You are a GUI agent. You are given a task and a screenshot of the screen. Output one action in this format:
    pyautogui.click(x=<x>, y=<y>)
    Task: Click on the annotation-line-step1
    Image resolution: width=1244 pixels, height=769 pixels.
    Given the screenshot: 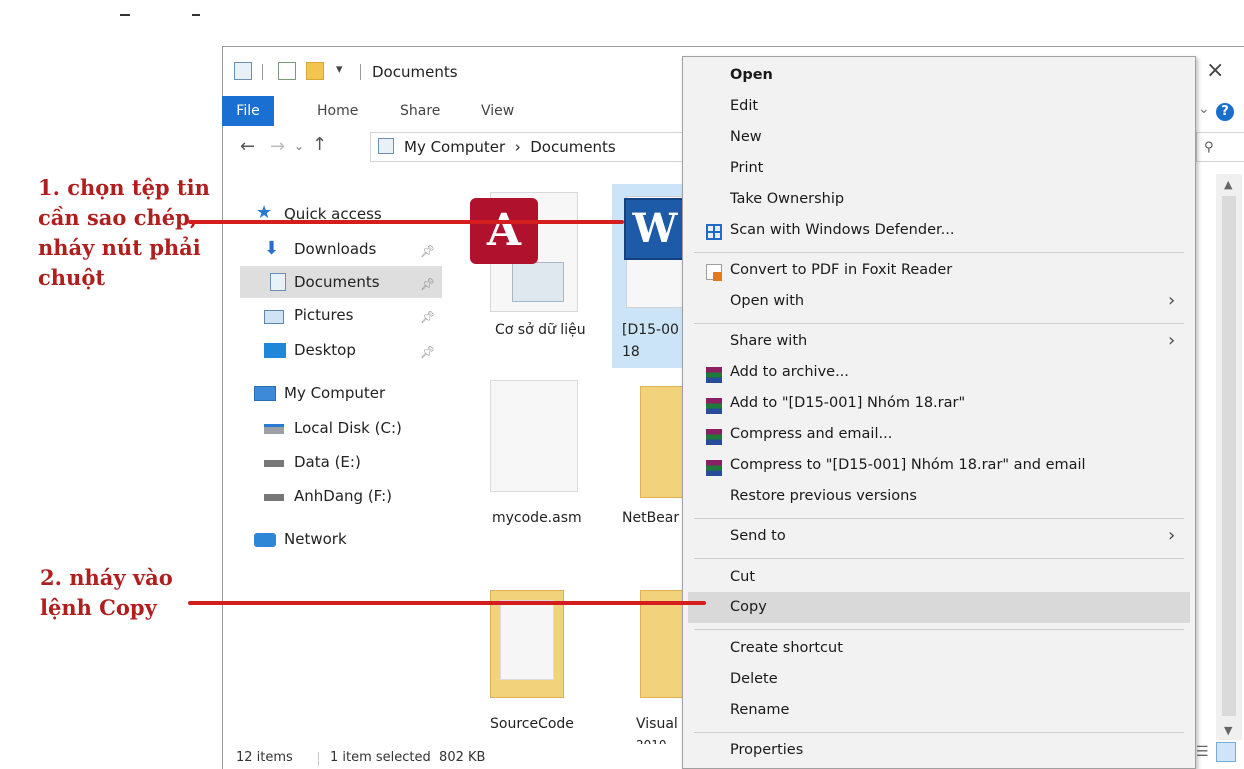 What is the action you would take?
    pyautogui.click(x=406, y=222)
    